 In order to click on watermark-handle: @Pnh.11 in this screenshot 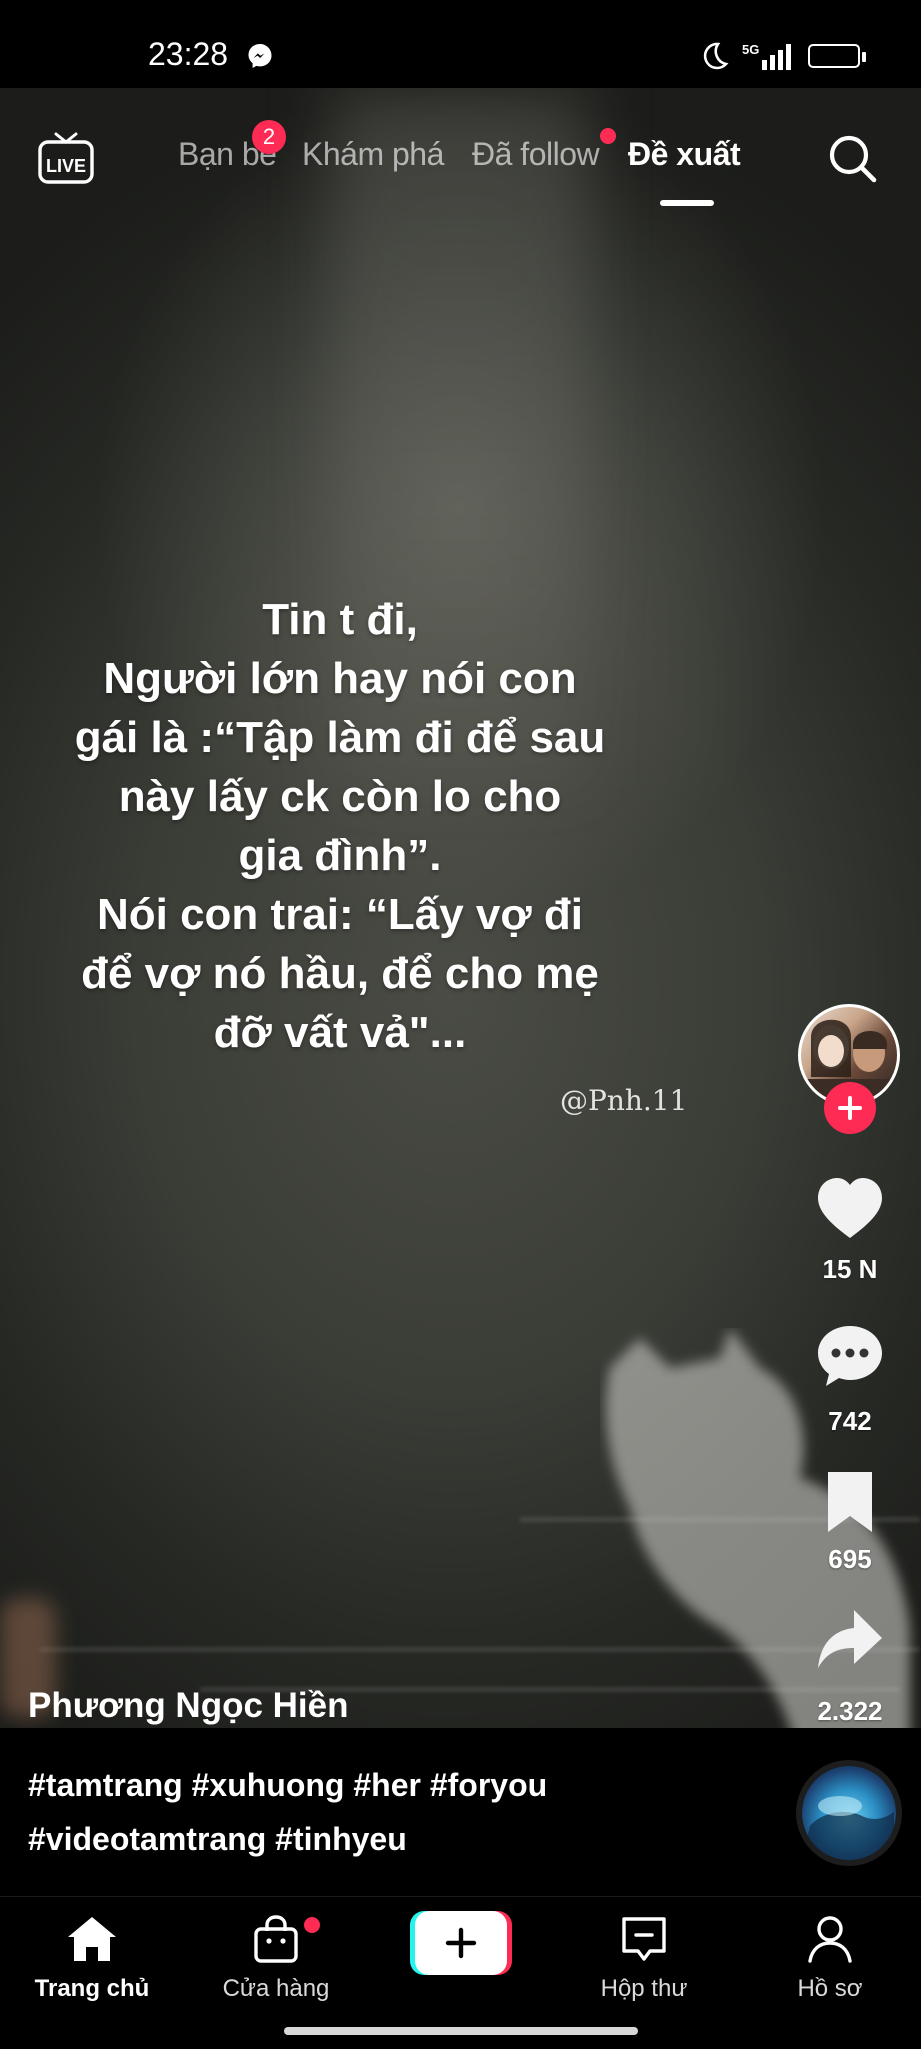, I will do `click(624, 1100)`.